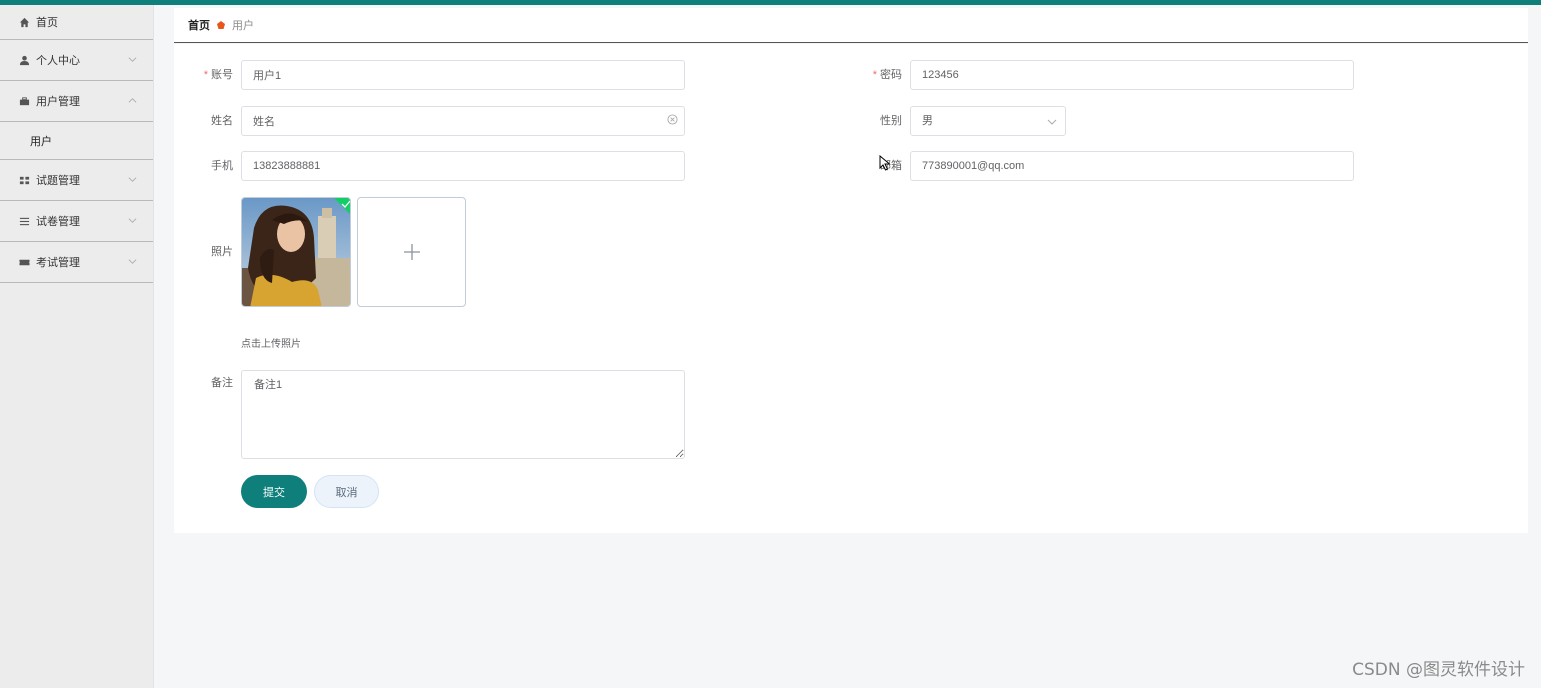 This screenshot has height=688, width=1541. What do you see at coordinates (76, 141) in the screenshot?
I see `sidebar-subitem-users: 用户` at bounding box center [76, 141].